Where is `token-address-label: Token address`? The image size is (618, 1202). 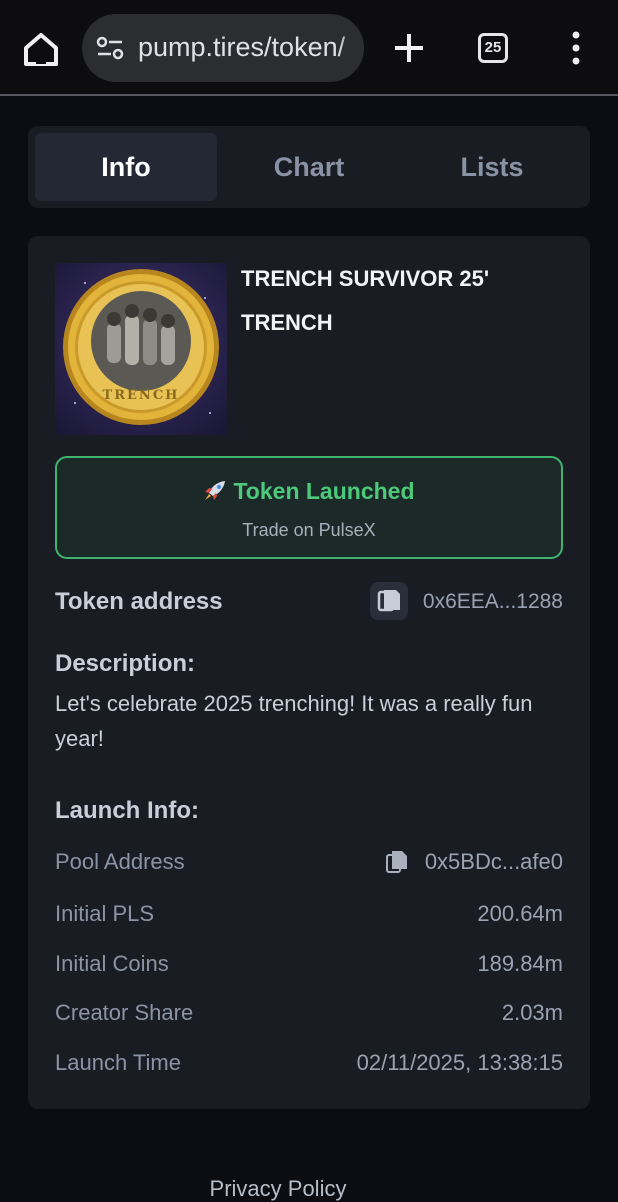 token-address-label: Token address is located at coordinates (139, 601).